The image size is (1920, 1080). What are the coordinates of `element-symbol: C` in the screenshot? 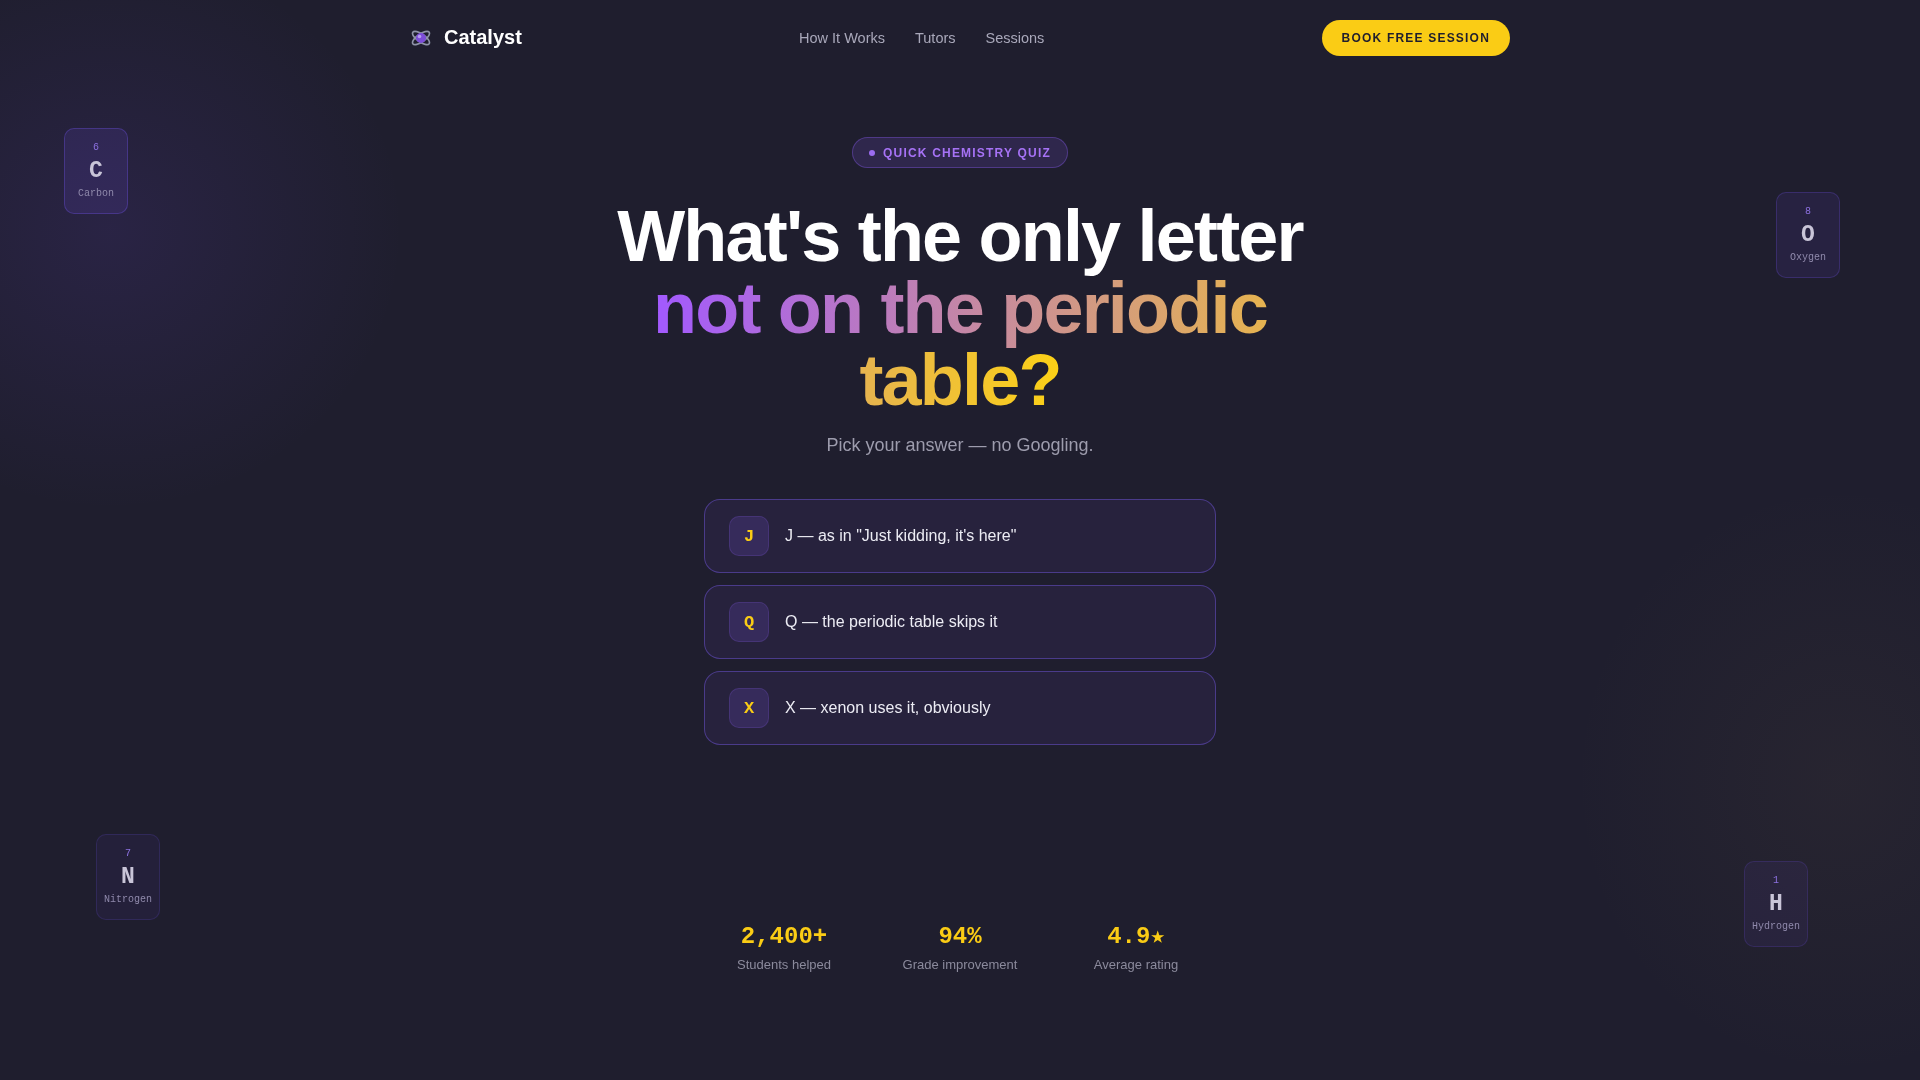 It's located at (96, 171).